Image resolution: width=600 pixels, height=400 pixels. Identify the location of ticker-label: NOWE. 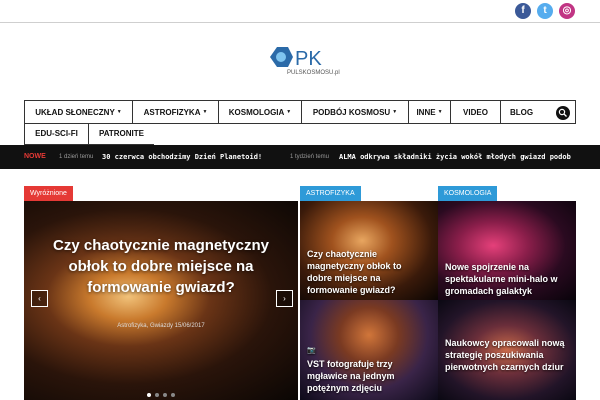
(35, 156).